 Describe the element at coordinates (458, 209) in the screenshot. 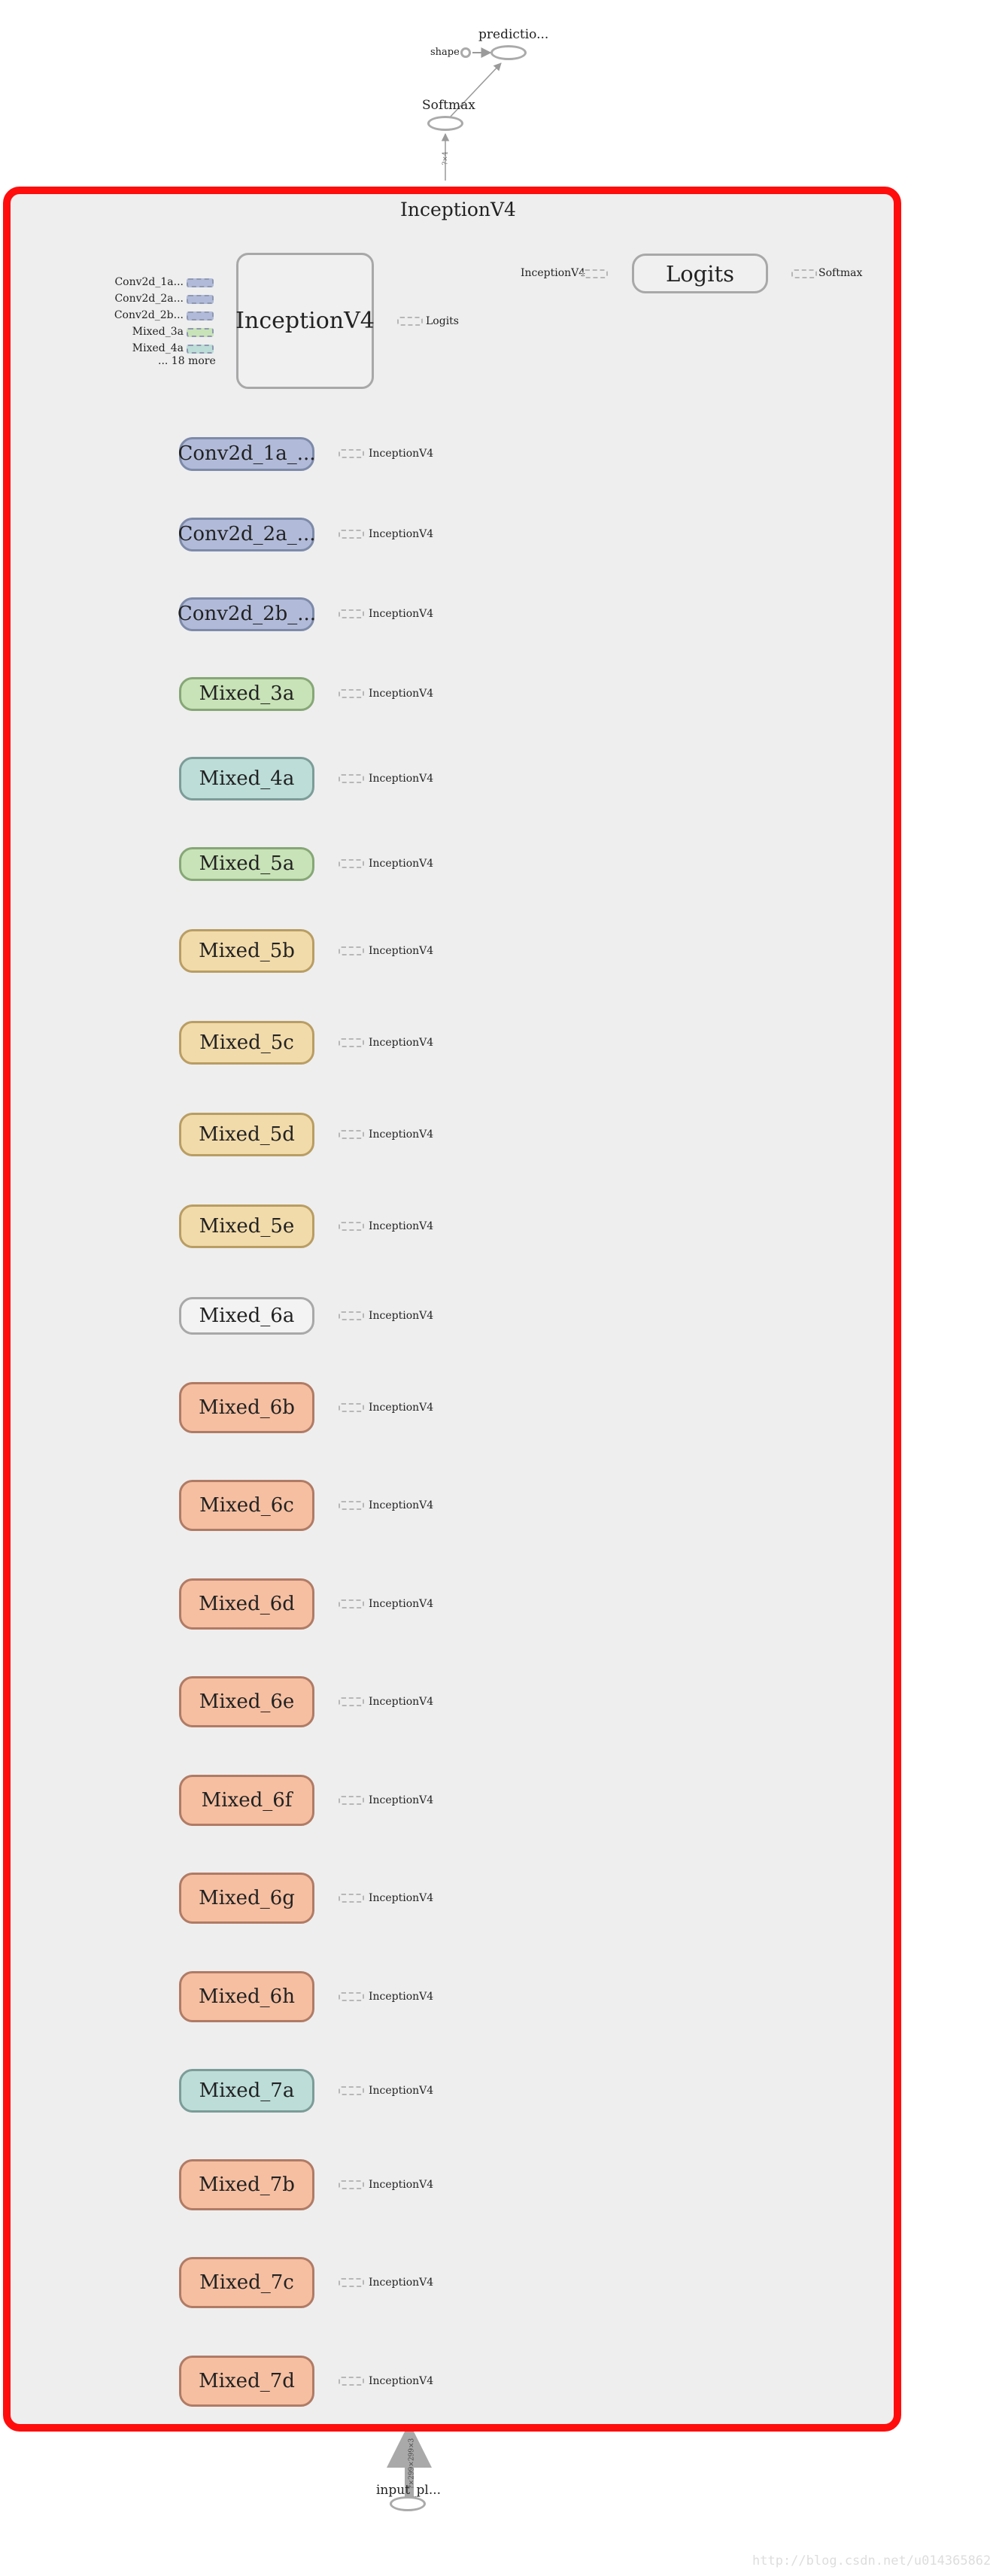

I see `group-title: InceptionV4` at that location.